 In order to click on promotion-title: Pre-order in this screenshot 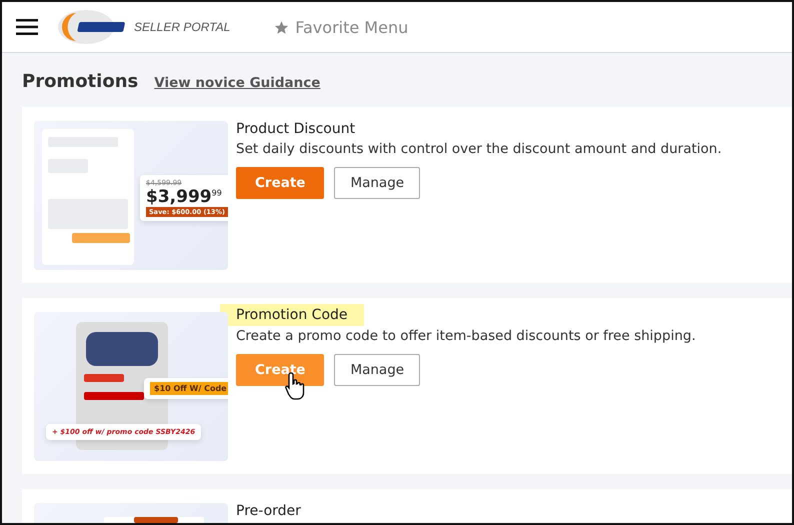, I will do `click(268, 511)`.